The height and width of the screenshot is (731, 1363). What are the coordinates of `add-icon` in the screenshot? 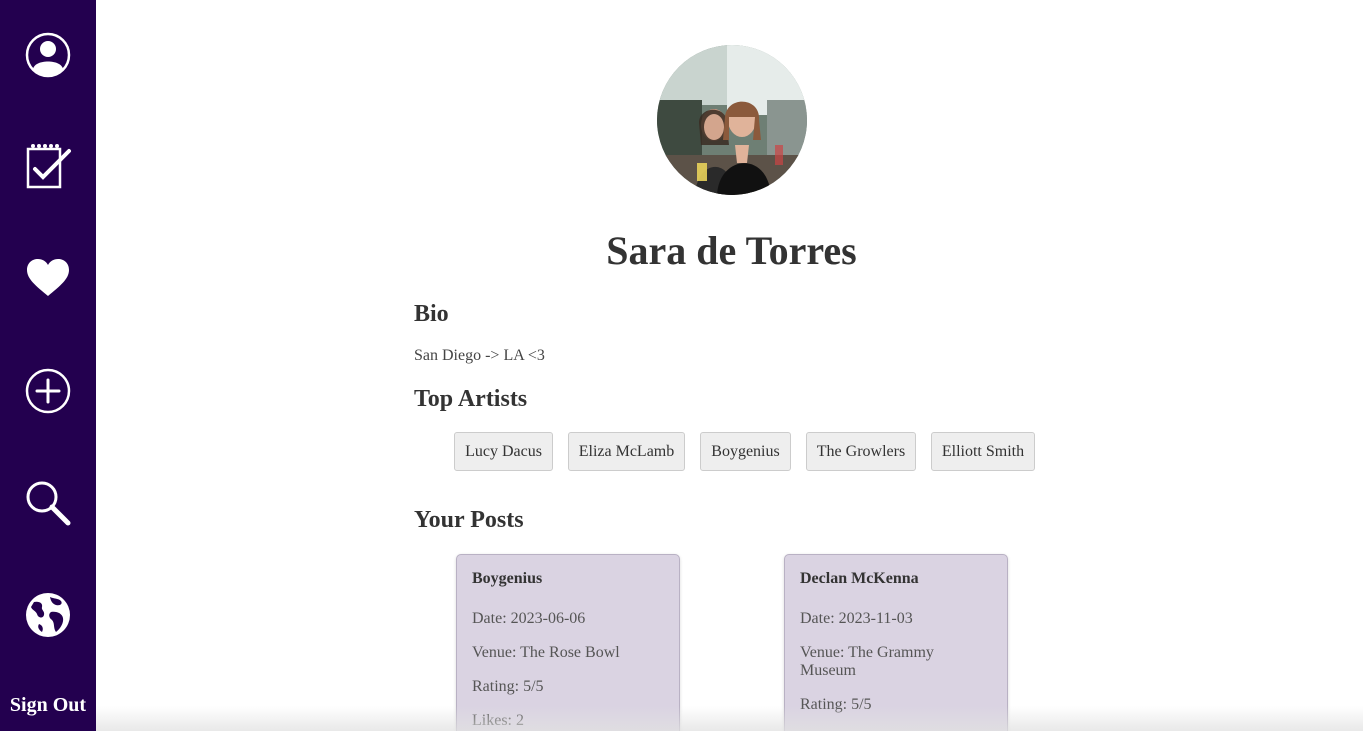 It's located at (48, 391).